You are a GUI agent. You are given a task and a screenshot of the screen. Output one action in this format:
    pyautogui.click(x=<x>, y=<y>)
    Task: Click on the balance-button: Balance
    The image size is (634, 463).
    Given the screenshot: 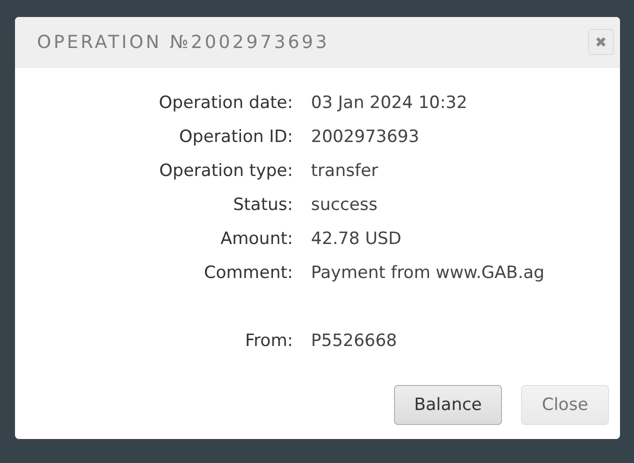 What is the action you would take?
    pyautogui.click(x=448, y=405)
    